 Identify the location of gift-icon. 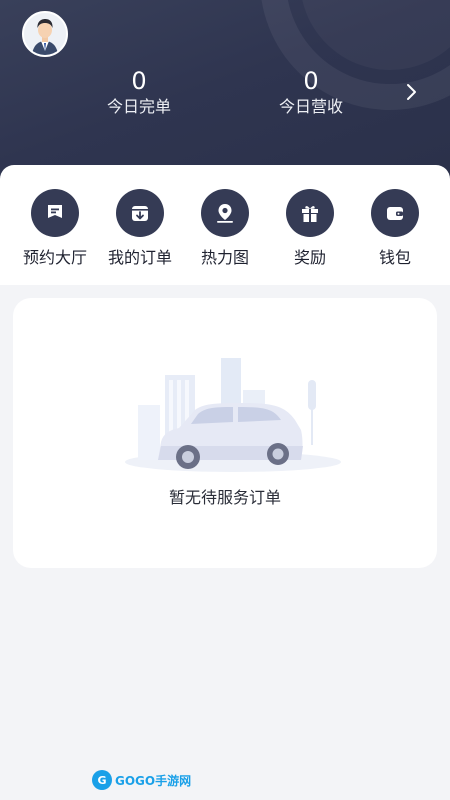
(310, 213).